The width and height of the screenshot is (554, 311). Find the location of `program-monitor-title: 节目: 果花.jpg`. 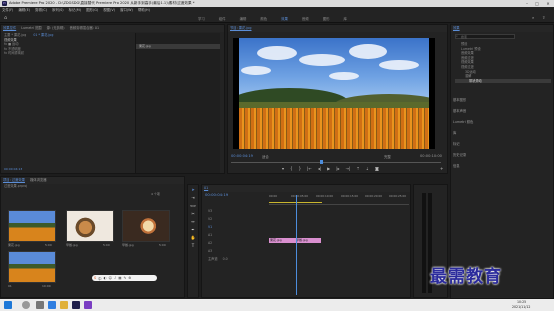

program-monitor-title: 节目: 果花.jpg is located at coordinates (241, 28).